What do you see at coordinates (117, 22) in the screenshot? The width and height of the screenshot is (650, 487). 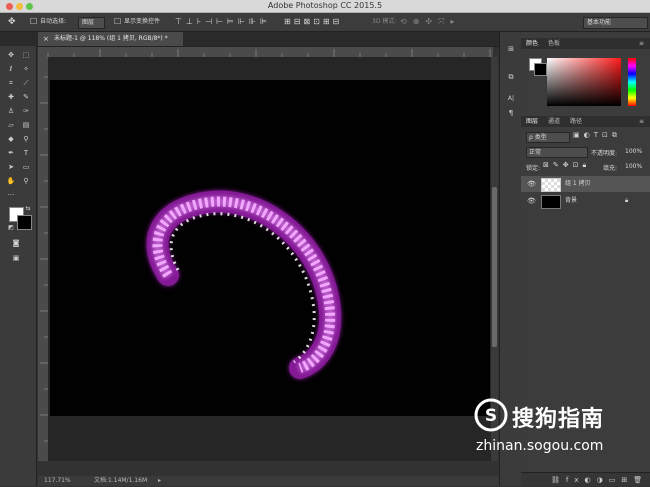 I see `transform-checkbox: ☐` at bounding box center [117, 22].